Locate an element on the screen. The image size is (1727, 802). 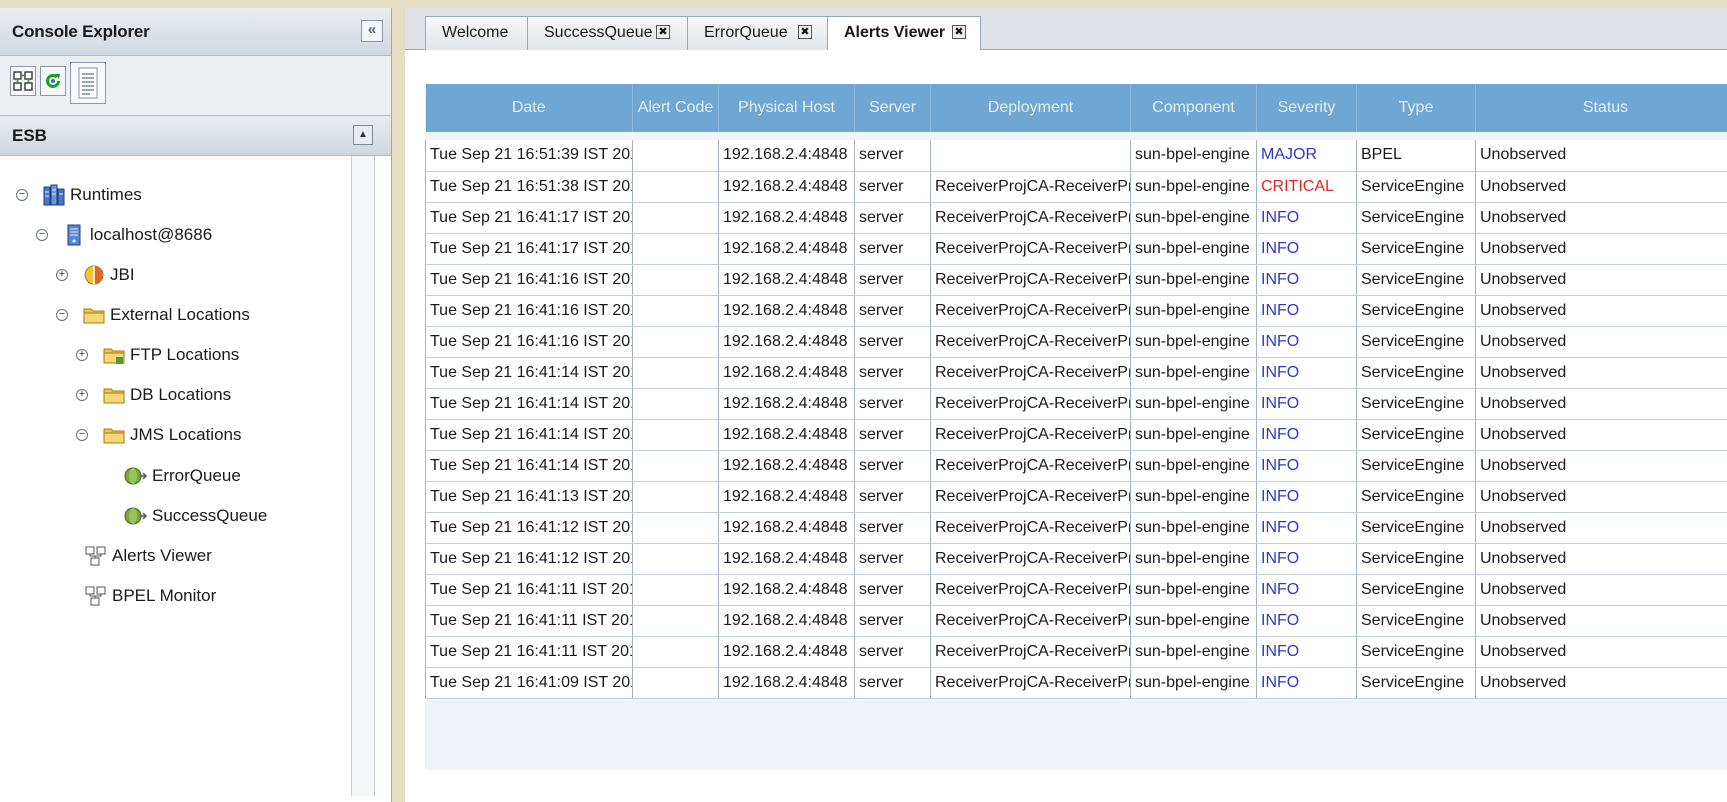
tree-label: Runtimes is located at coordinates (106, 194).